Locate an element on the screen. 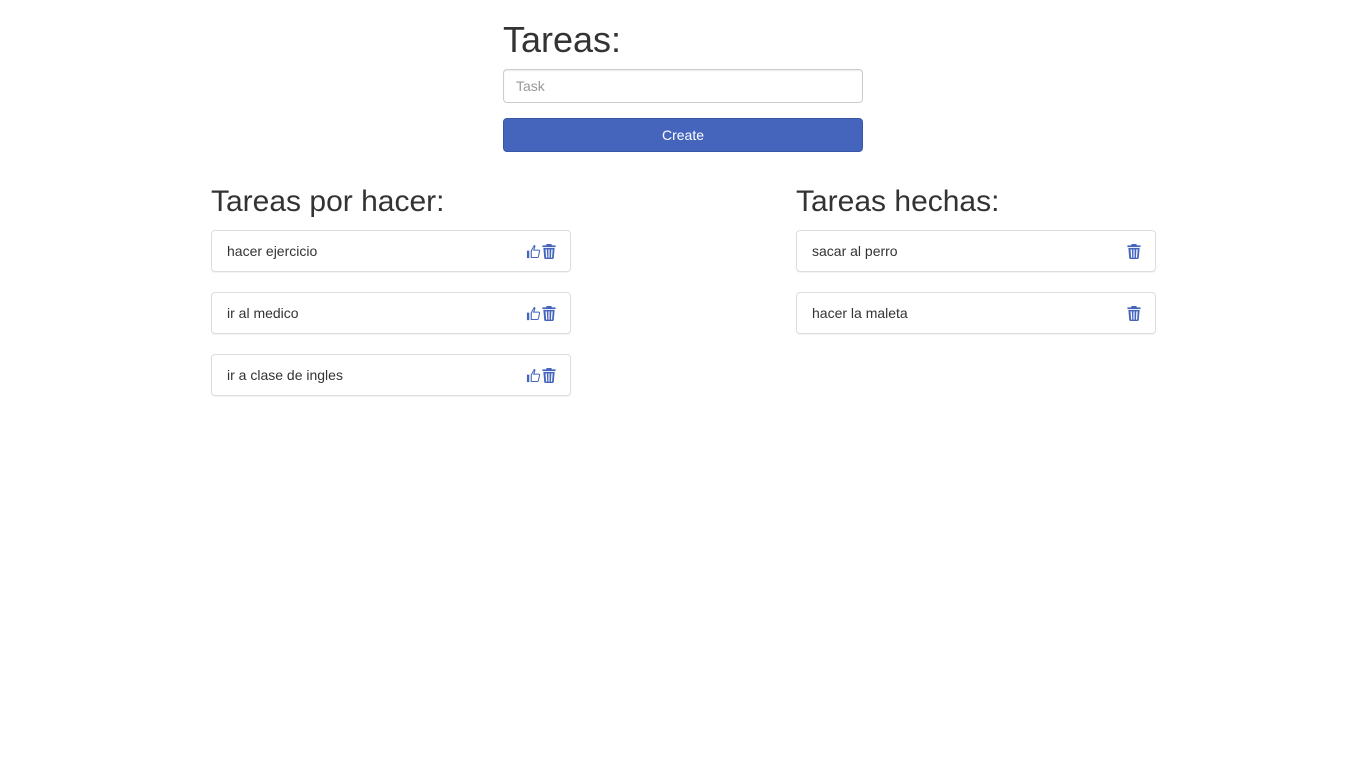 This screenshot has width=1366, height=768. create-task-section: Tareas: Create is located at coordinates (683, 85).